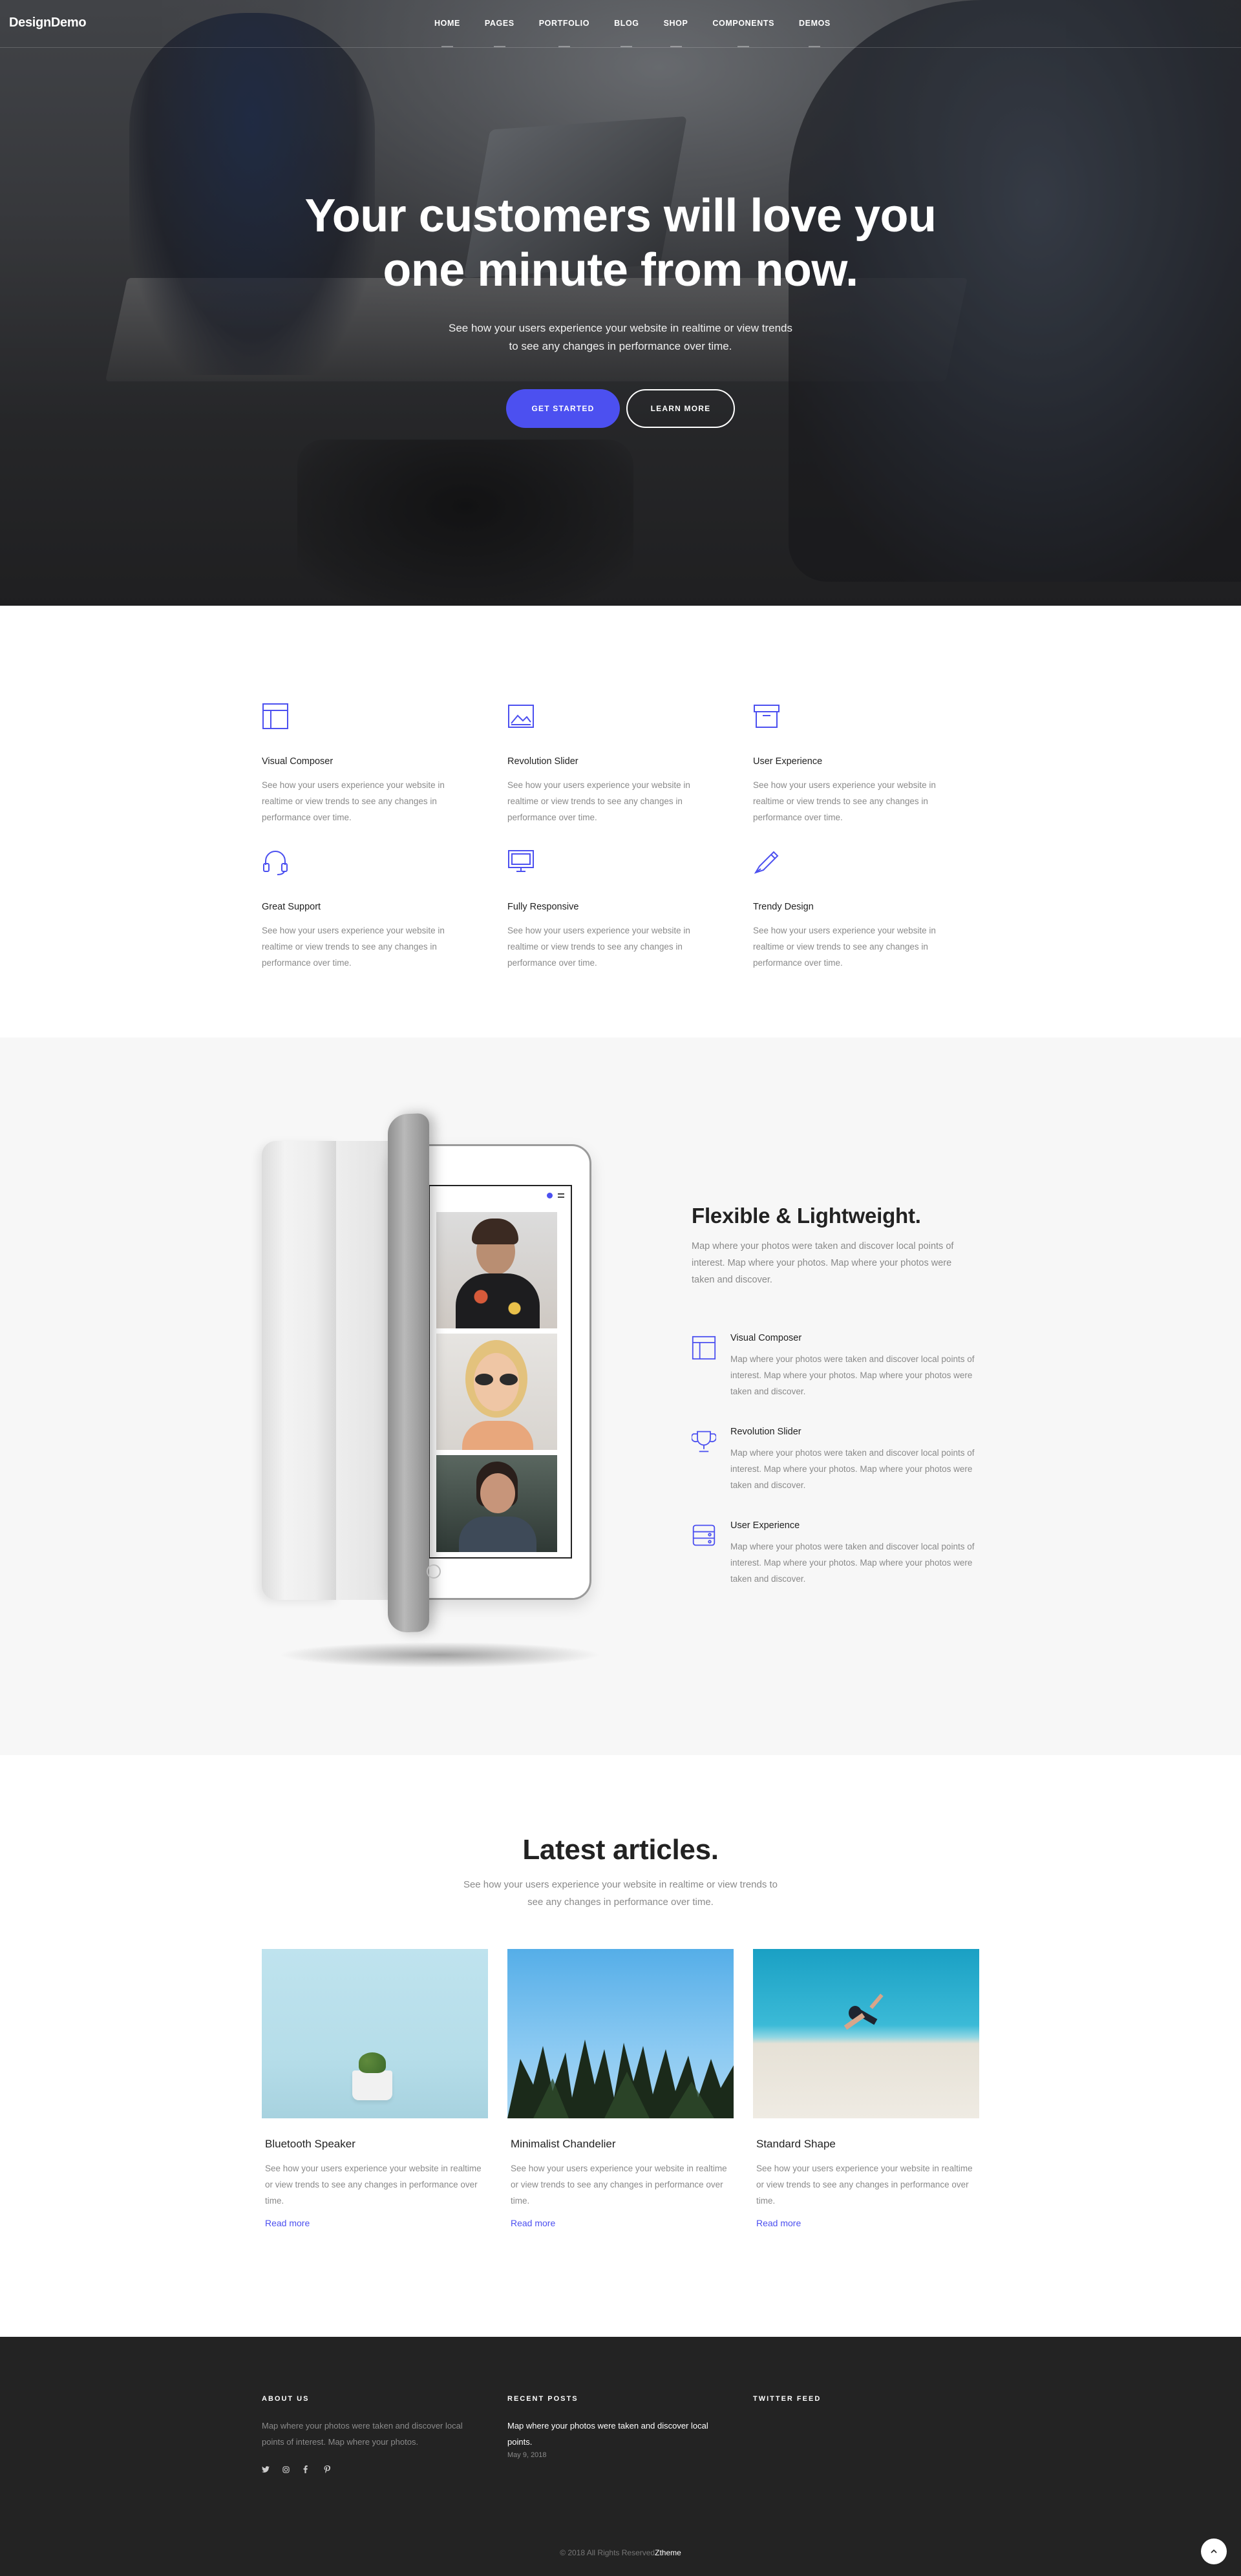  What do you see at coordinates (626, 33) in the screenshot?
I see `menu-item-blog: BLOG` at bounding box center [626, 33].